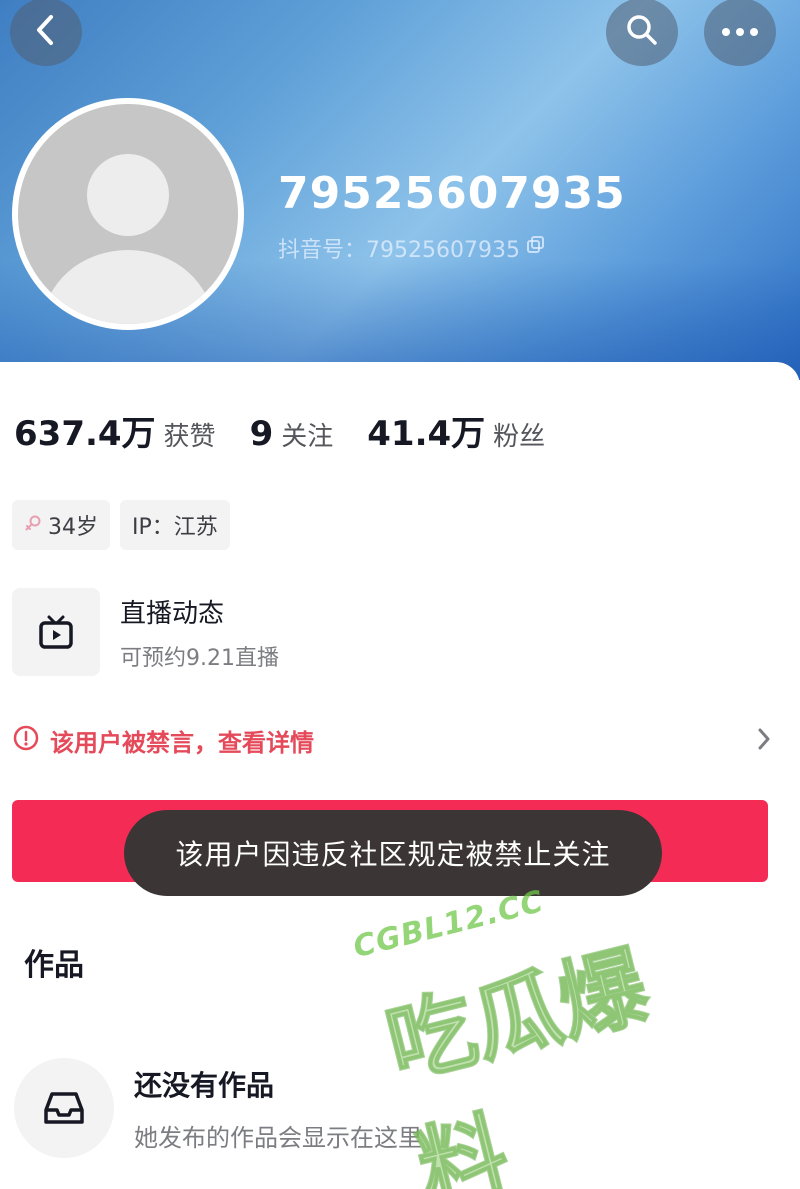  Describe the element at coordinates (175, 527) in the screenshot. I see `ip-text: IP：江苏` at that location.